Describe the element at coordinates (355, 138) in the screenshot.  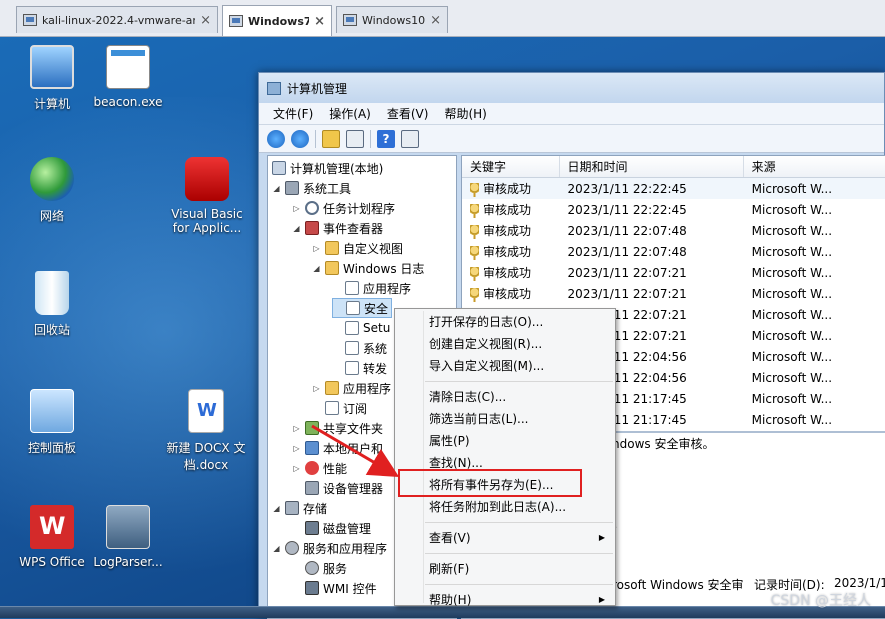
I see `show-hide-tree-icon` at that location.